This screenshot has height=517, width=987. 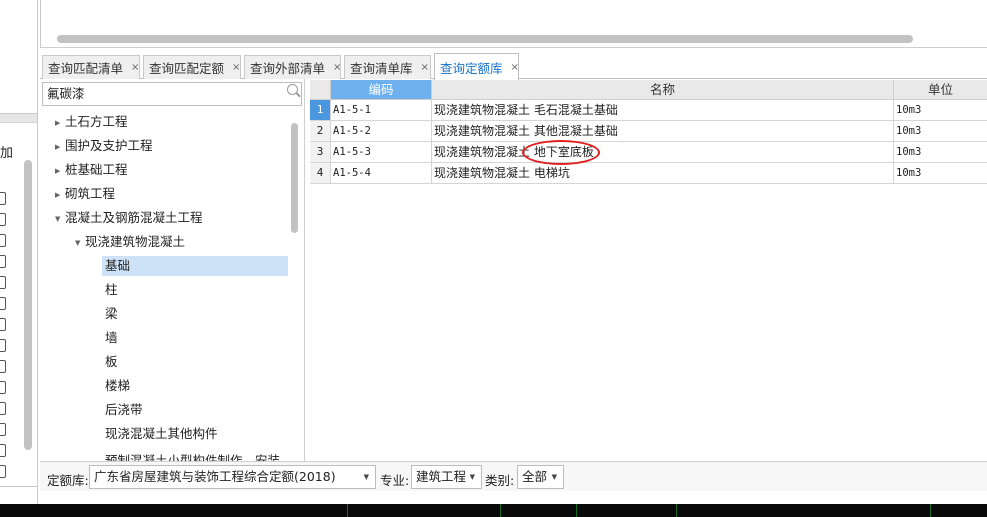 I want to click on name-cell: 现浇建筑物混凝土 其他混凝土基础, so click(x=663, y=131).